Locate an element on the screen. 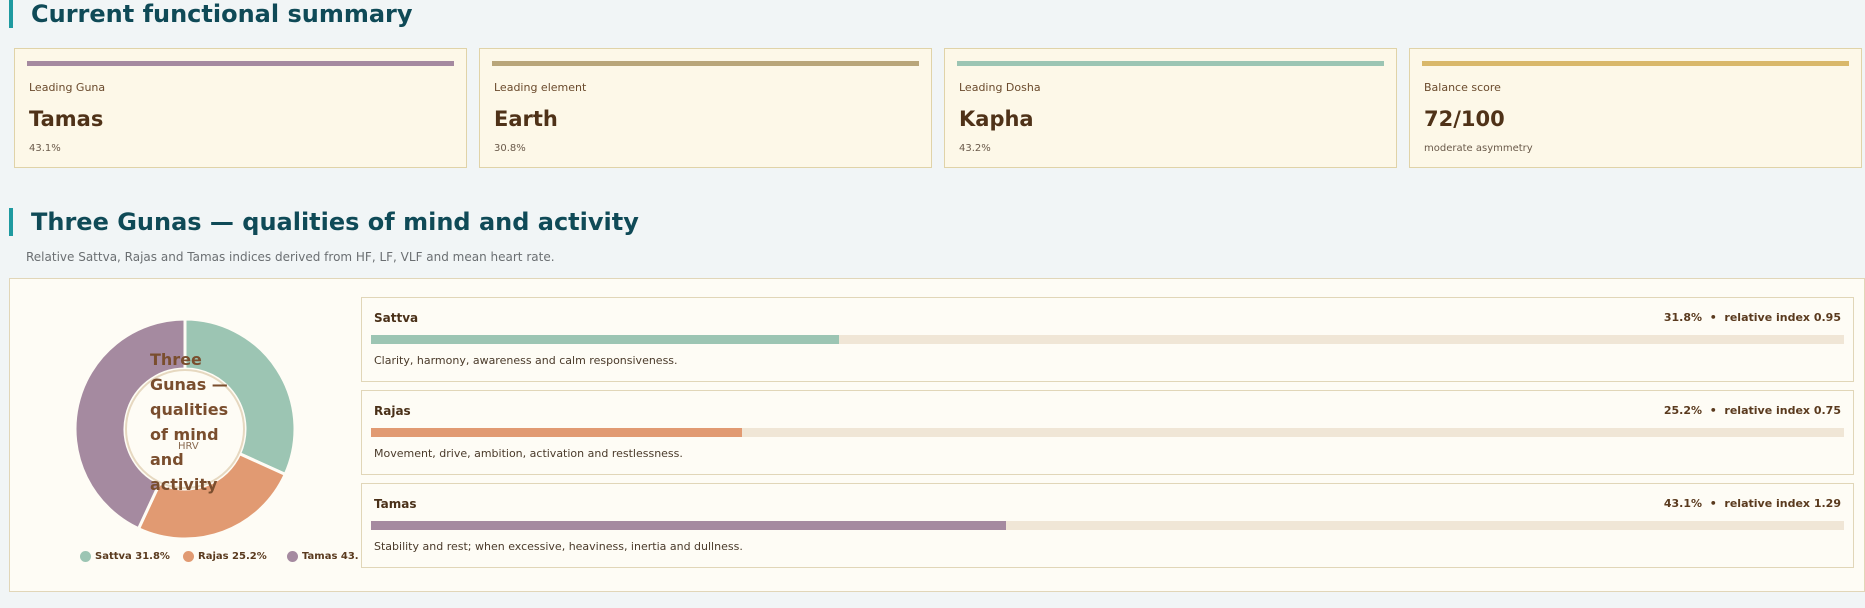 The height and width of the screenshot is (608, 1865). card-balance-score: Balance score 72/100 moderate asymmetry is located at coordinates (1635, 108).